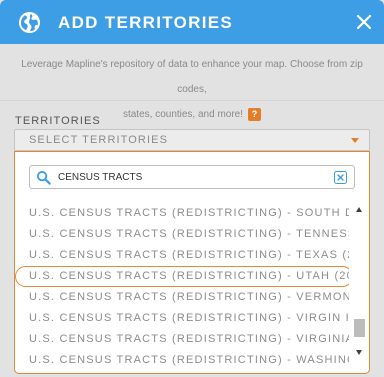 The image size is (384, 377). What do you see at coordinates (29, 22) in the screenshot?
I see `globe-icon` at bounding box center [29, 22].